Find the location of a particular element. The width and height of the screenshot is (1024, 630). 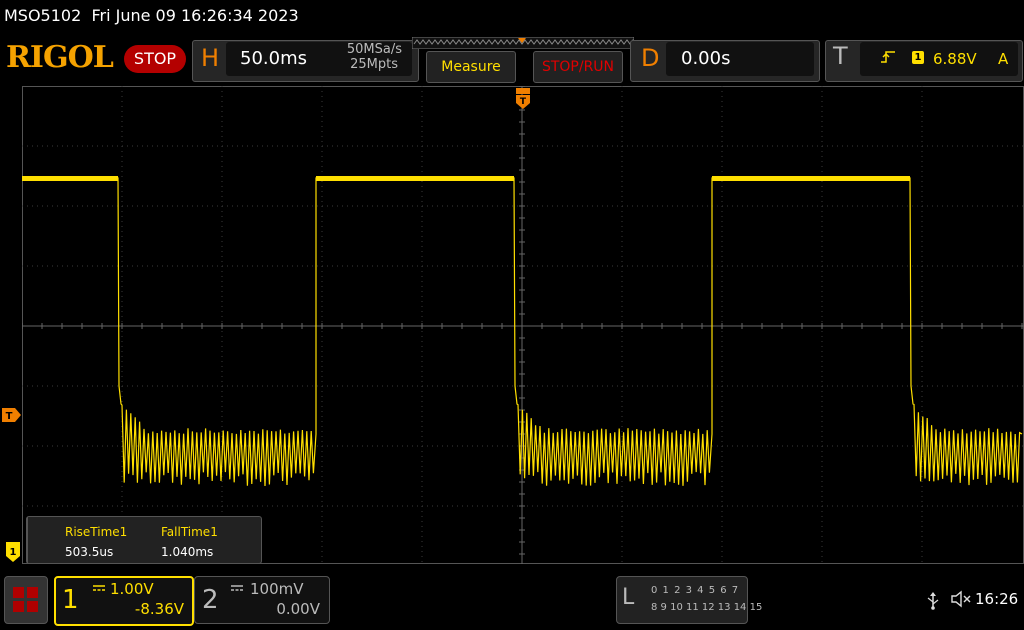

logic-analyzer-label: L is located at coordinates (628, 597).